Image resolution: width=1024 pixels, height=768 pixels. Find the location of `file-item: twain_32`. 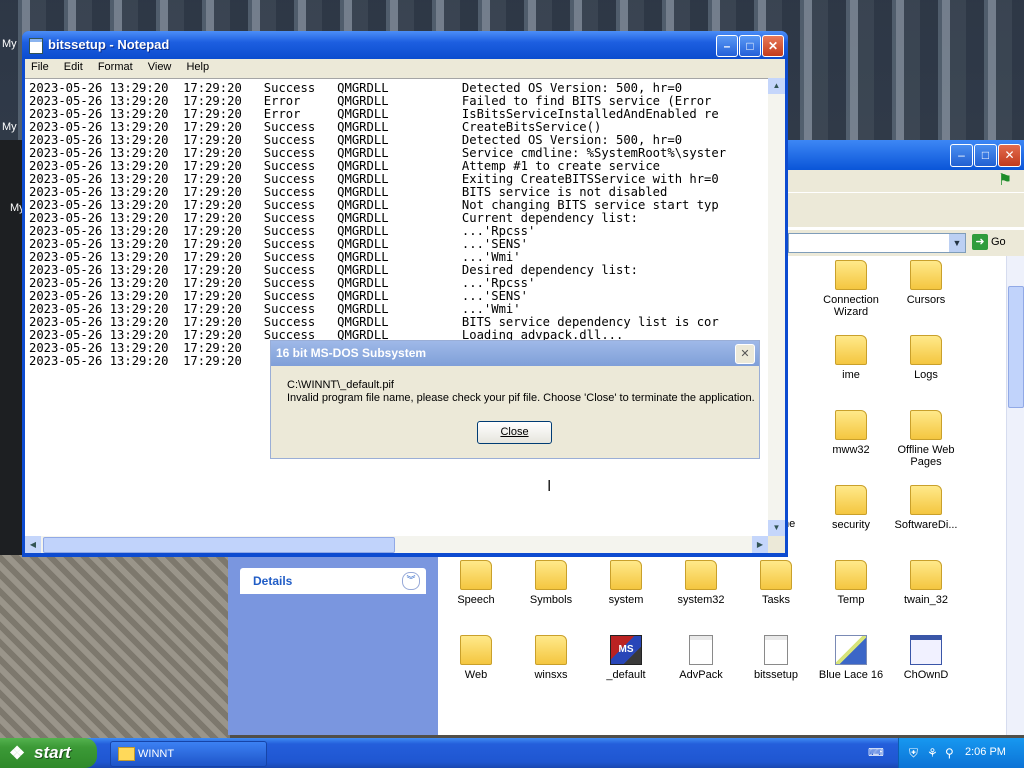

file-item: twain_32 is located at coordinates (926, 583).